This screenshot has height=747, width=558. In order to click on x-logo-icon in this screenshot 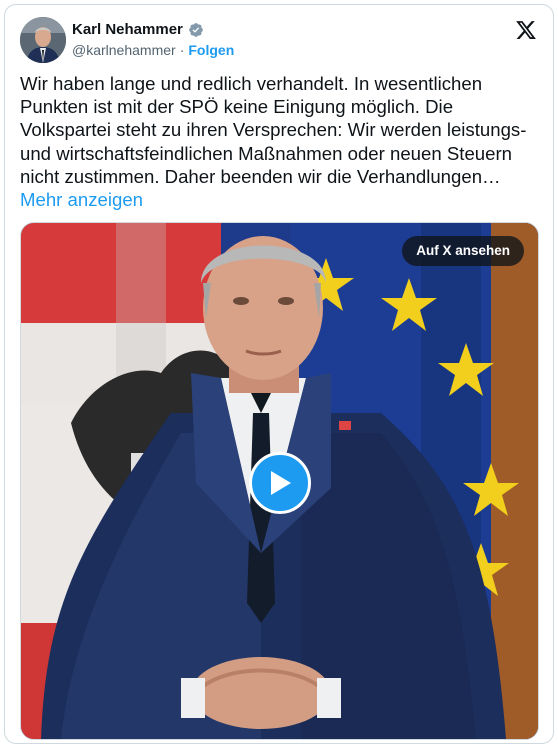, I will do `click(526, 30)`.